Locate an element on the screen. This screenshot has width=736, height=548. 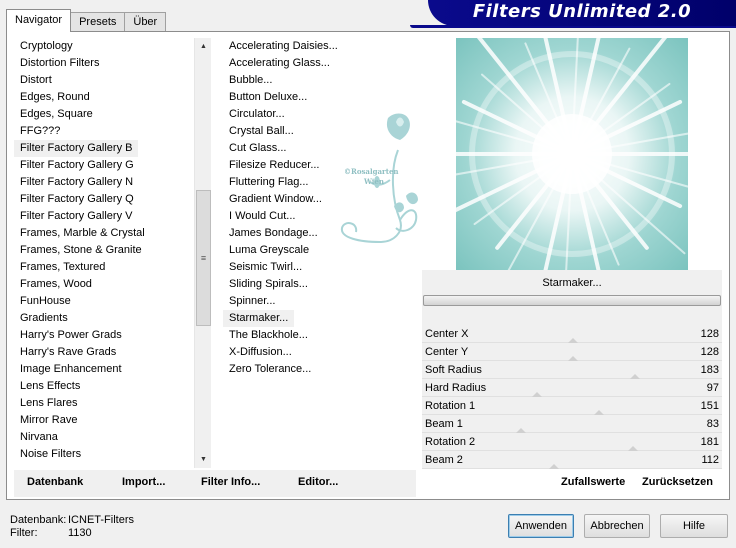
parameter-value: 183 is located at coordinates (709, 370).